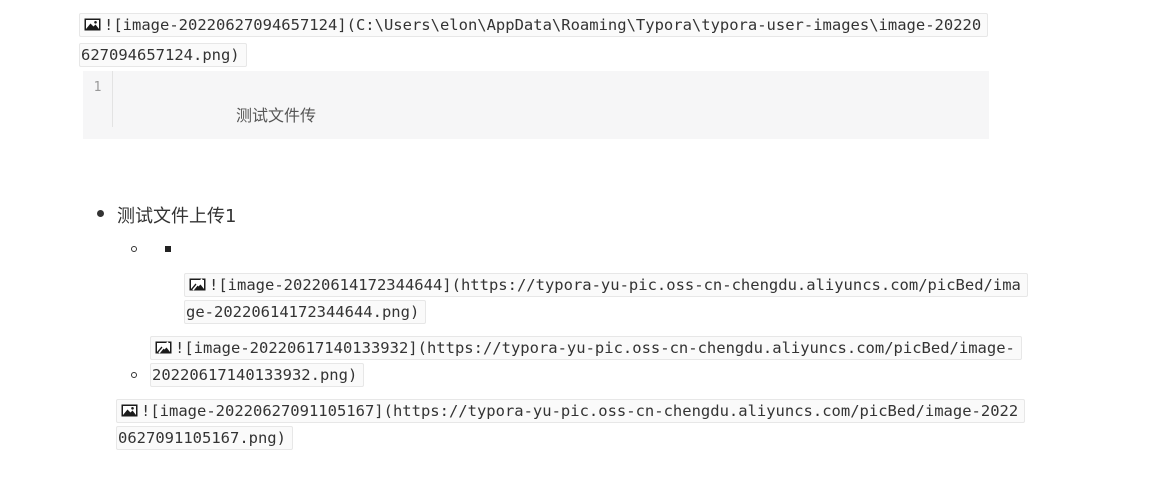 The width and height of the screenshot is (1174, 484). I want to click on image-link-local-line2: 627094657124.png), so click(160, 54).